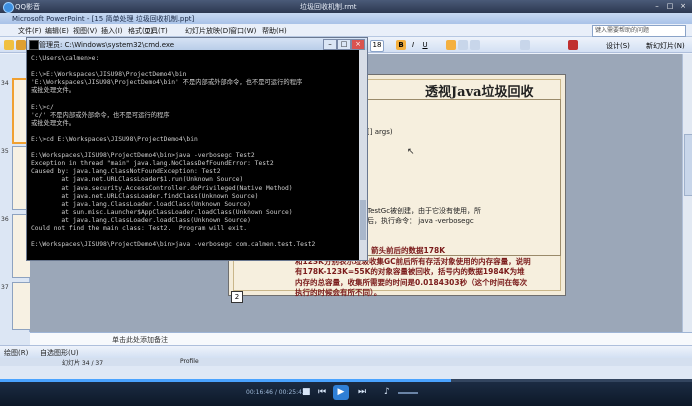 This screenshot has width=692, height=406. What do you see at coordinates (463, 45) in the screenshot?
I see `align-center-icon` at bounding box center [463, 45].